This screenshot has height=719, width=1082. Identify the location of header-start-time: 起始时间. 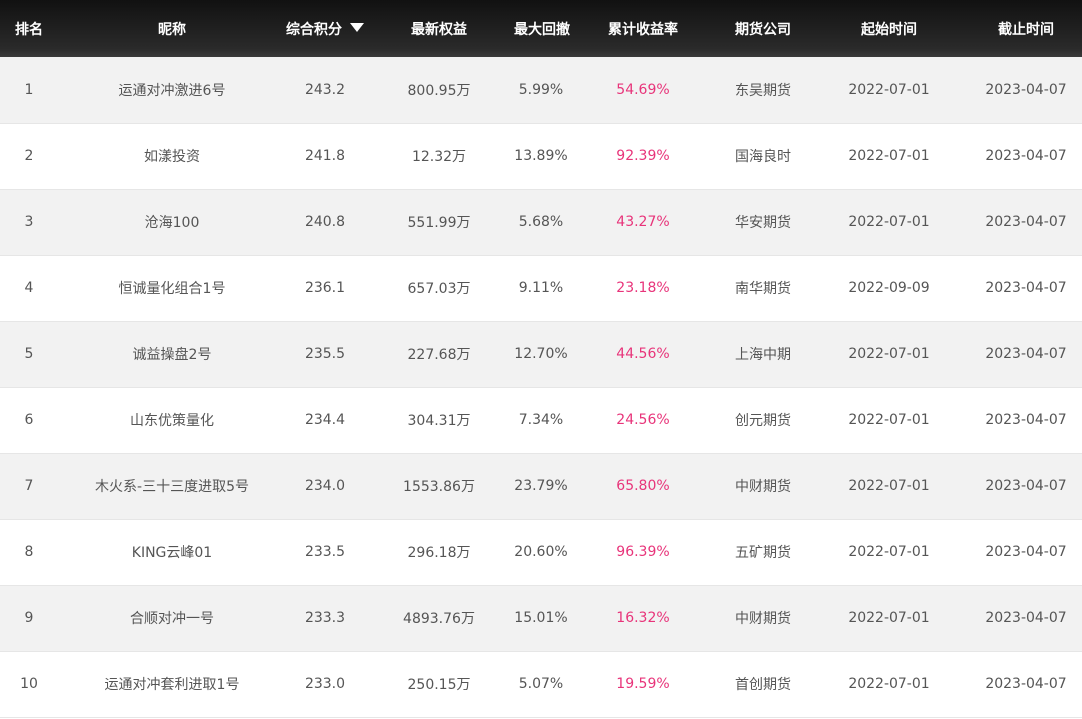
(889, 29).